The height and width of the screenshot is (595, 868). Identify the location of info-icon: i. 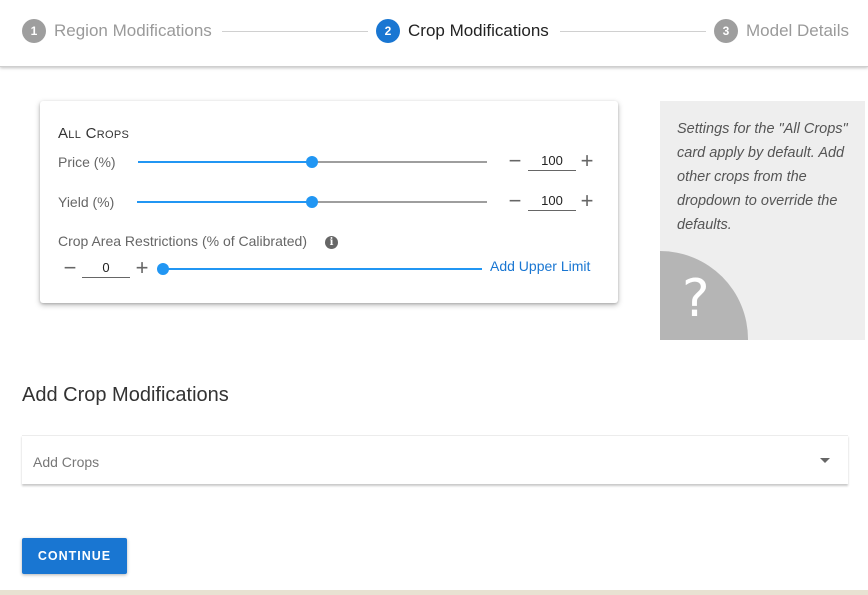
(331, 242).